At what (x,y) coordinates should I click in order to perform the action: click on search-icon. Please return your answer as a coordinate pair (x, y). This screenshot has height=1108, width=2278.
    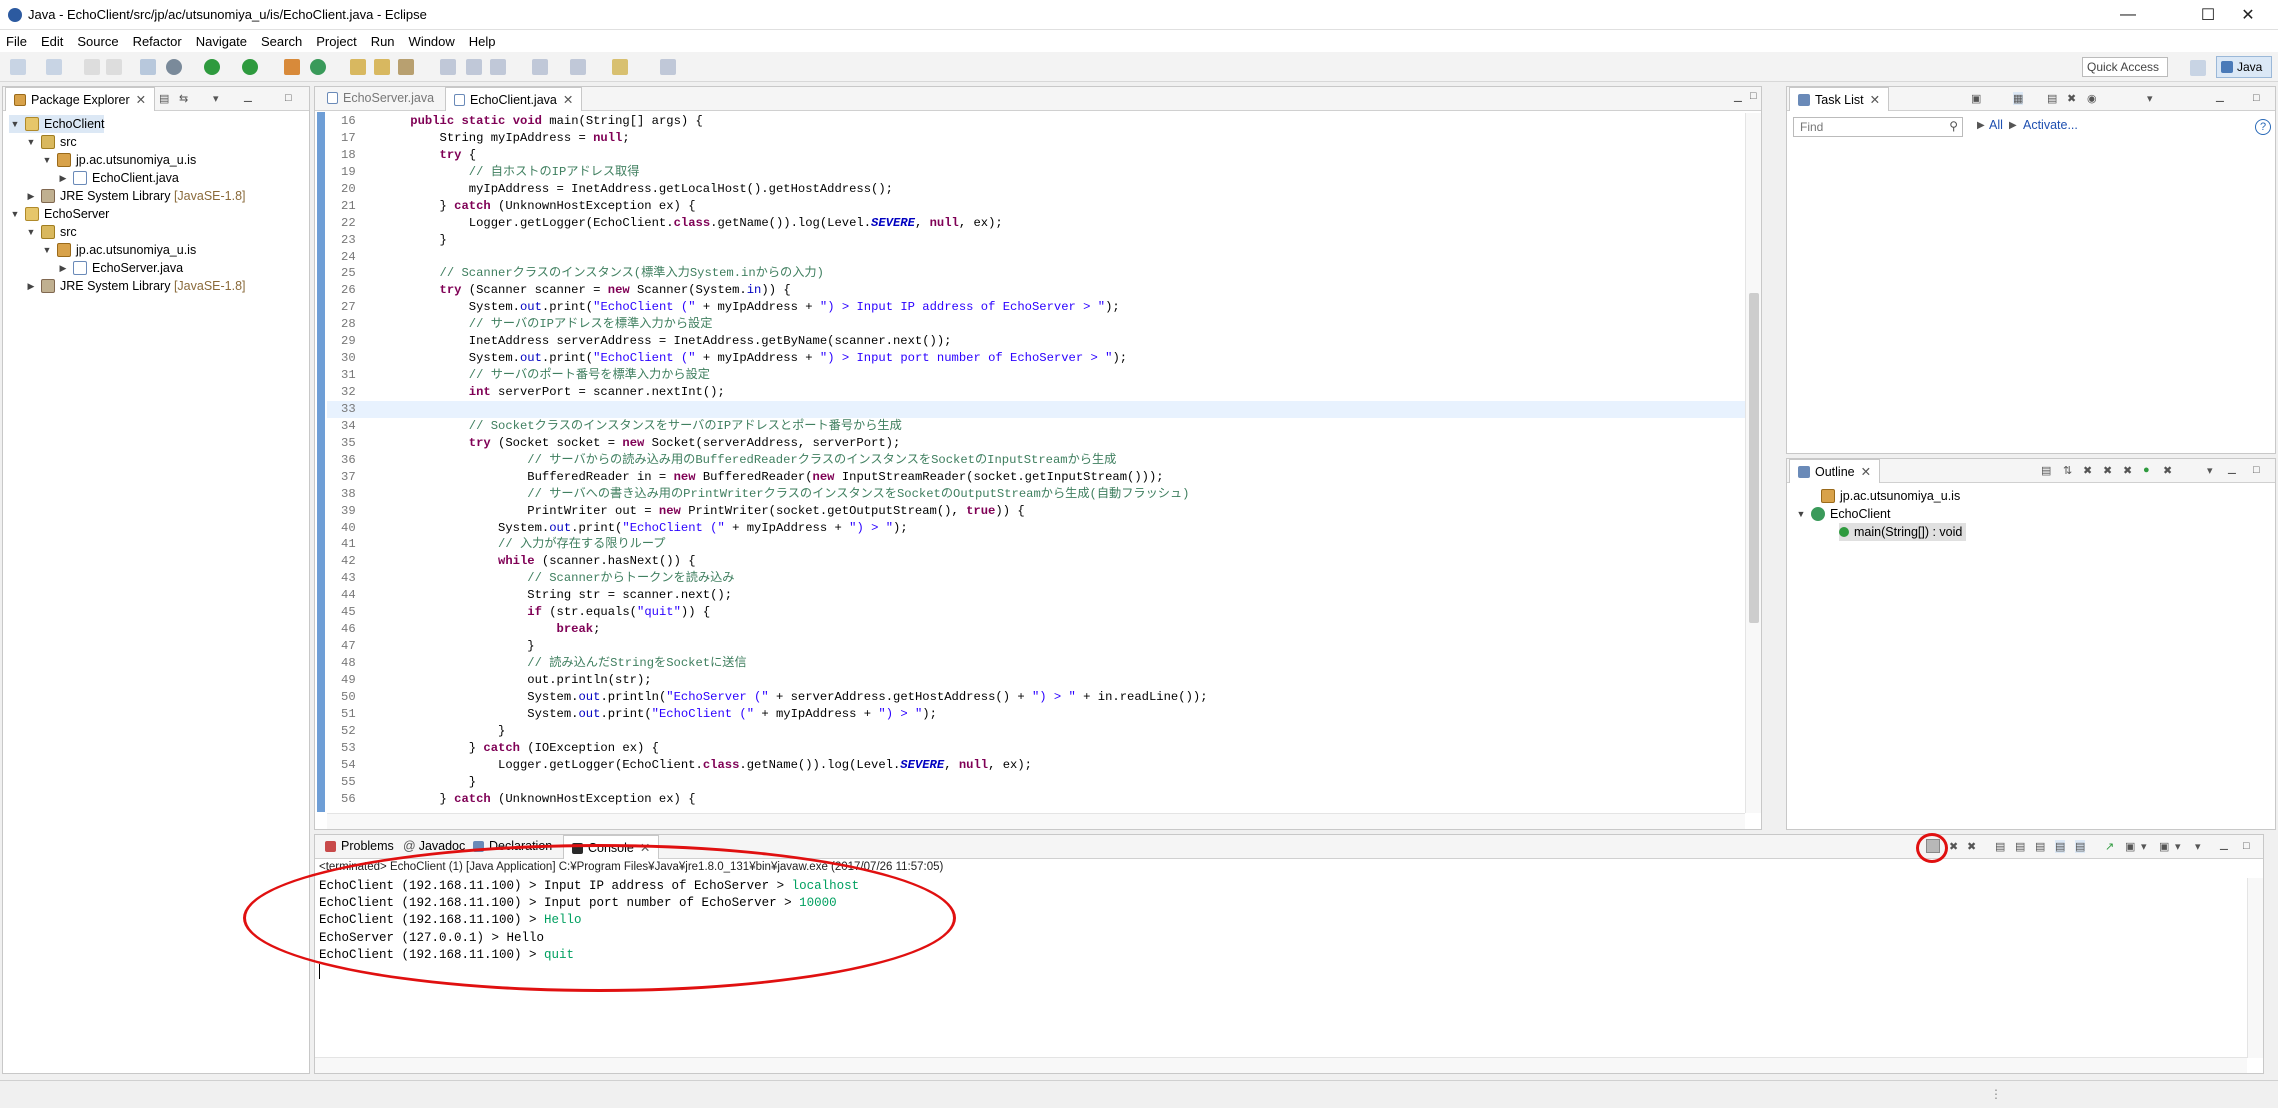
    Looking at the image, I should click on (406, 67).